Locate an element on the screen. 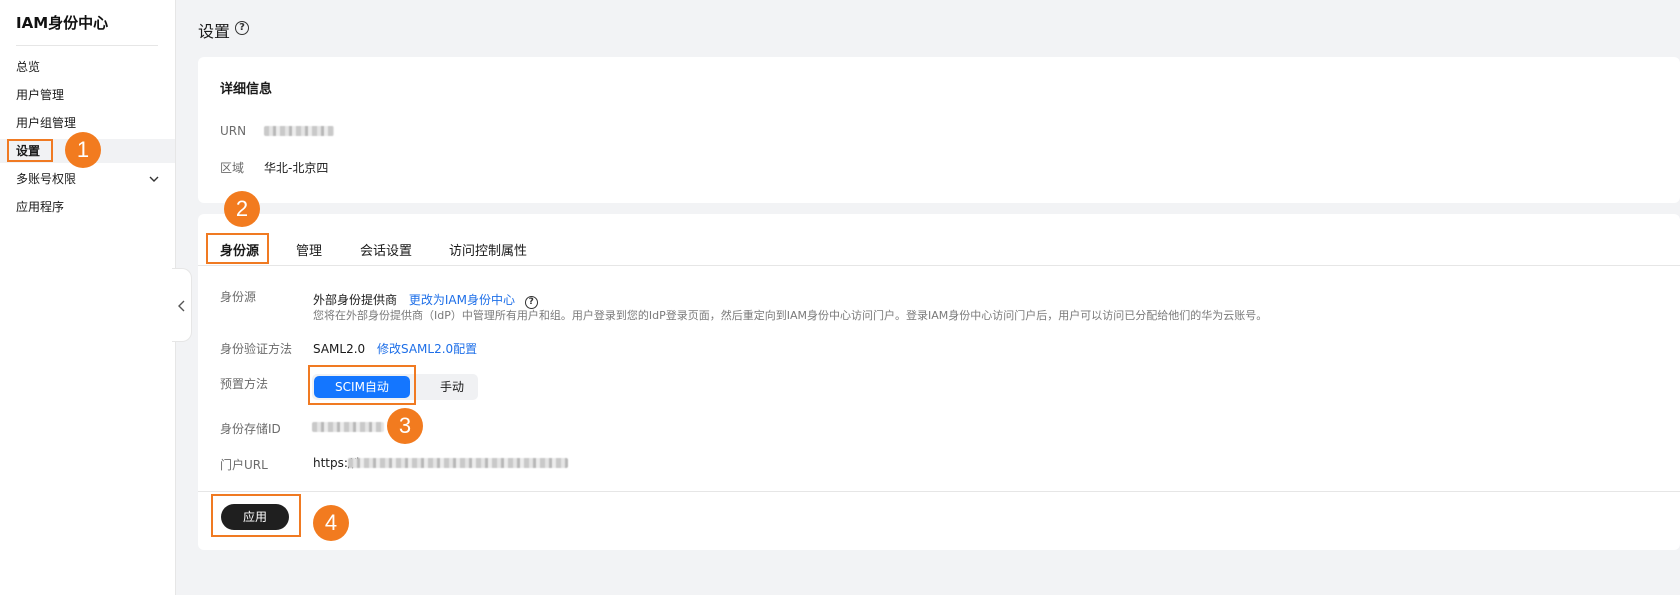  portal-url-label: 门户URL is located at coordinates (244, 465).